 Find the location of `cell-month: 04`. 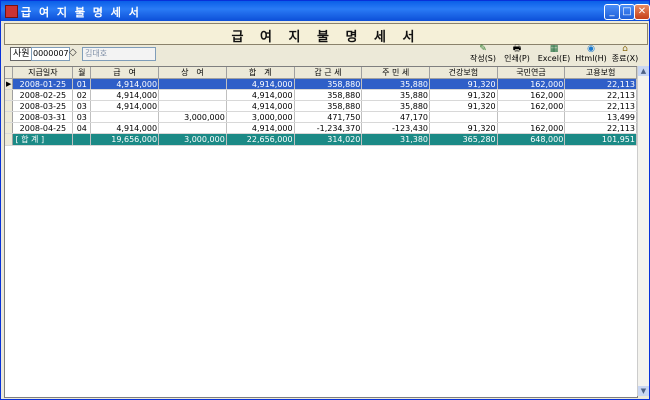

cell-month: 04 is located at coordinates (82, 128).